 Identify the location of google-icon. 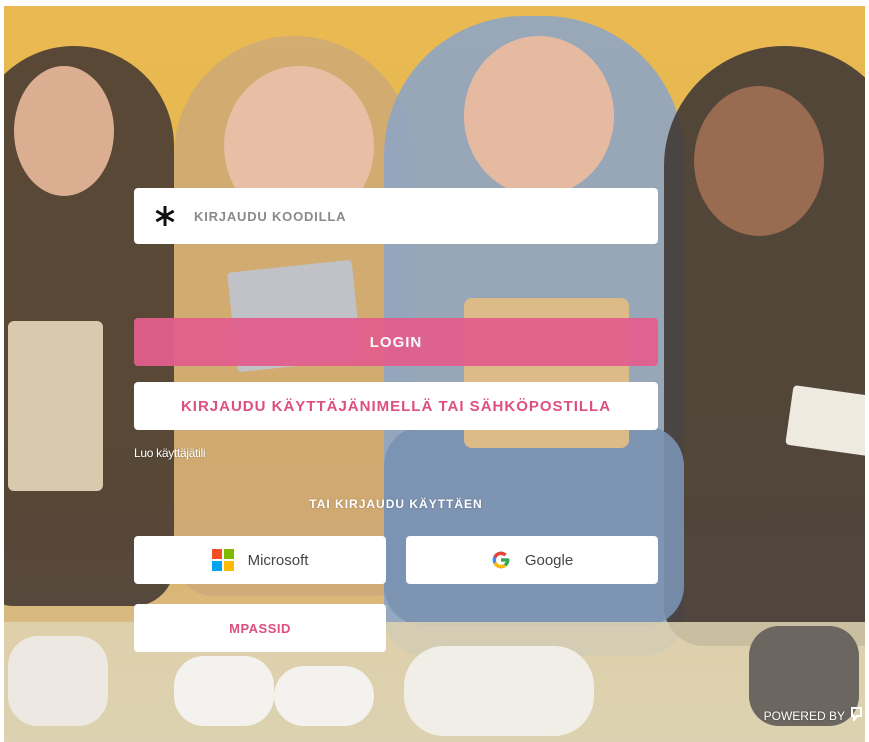
(501, 560).